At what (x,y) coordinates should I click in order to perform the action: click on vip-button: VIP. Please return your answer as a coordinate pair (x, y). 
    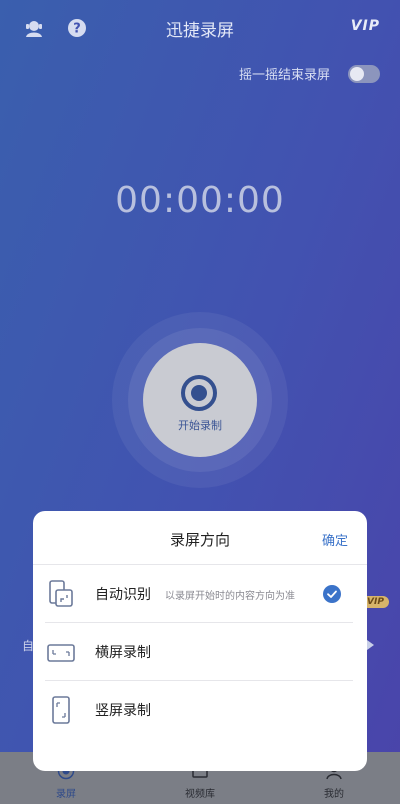
    Looking at the image, I should click on (365, 26).